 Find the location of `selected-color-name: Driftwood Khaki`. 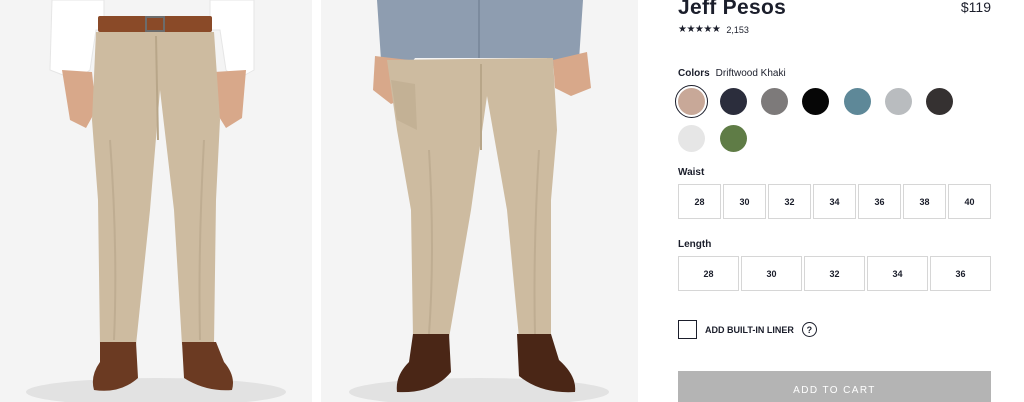

selected-color-name: Driftwood Khaki is located at coordinates (750, 73).